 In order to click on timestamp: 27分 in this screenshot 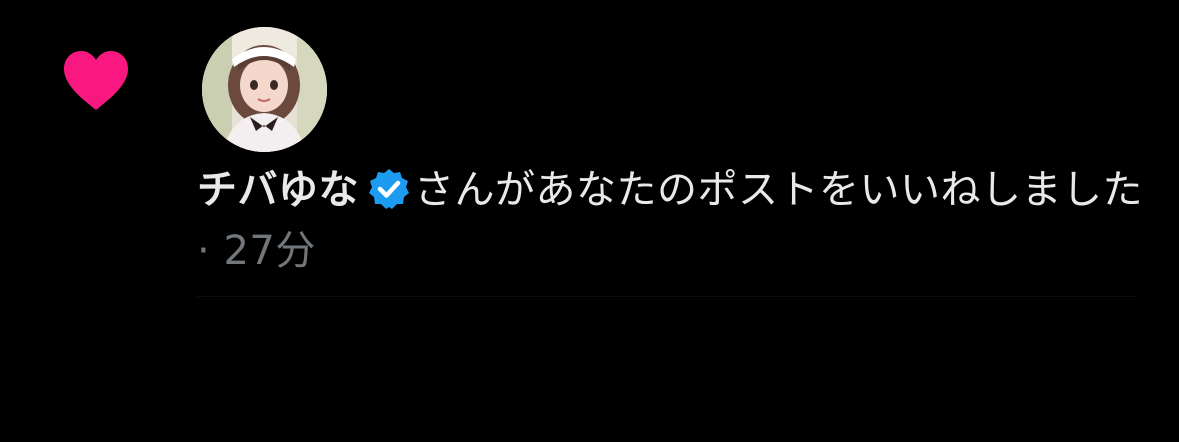, I will do `click(269, 251)`.